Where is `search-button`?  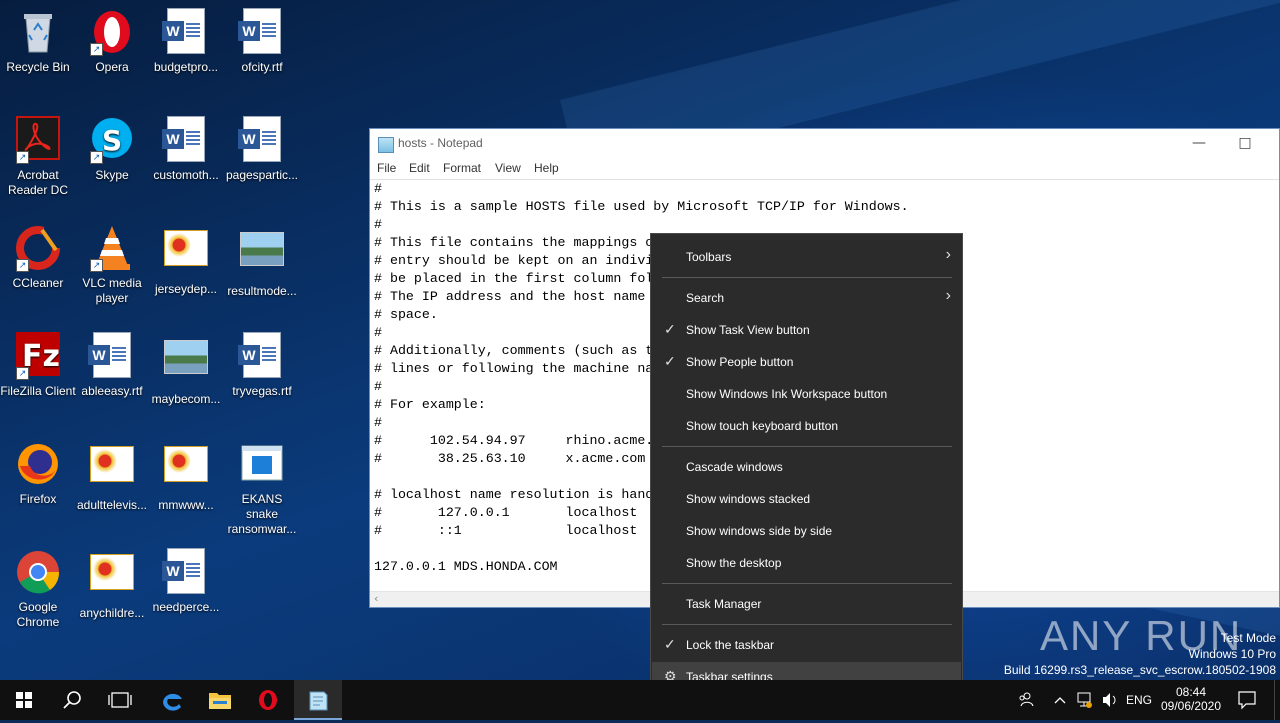
search-button is located at coordinates (72, 700).